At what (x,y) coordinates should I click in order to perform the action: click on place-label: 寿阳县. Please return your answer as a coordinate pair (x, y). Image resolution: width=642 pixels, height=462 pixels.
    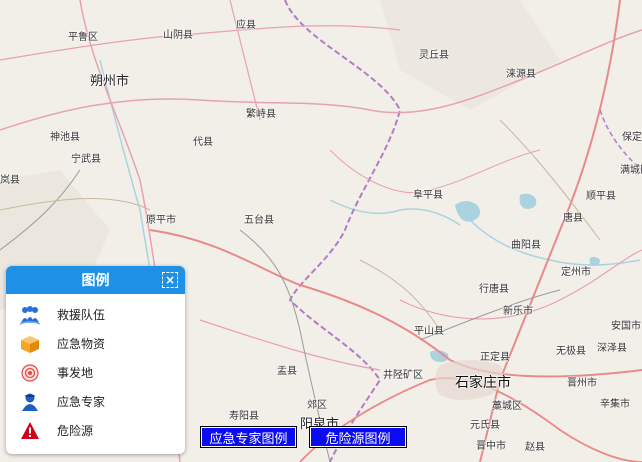
    Looking at the image, I should click on (244, 416).